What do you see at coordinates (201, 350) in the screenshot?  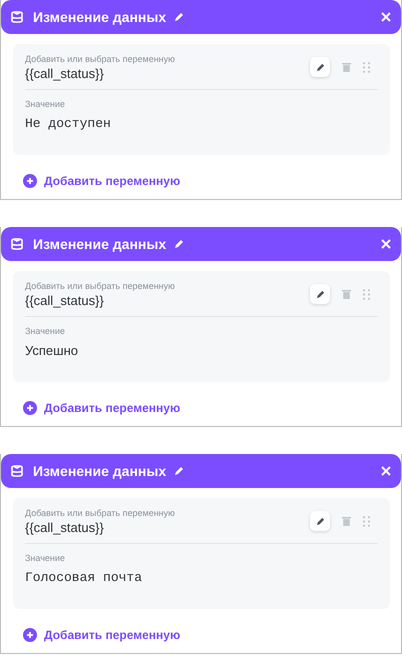 I see `value-field: Успешно` at bounding box center [201, 350].